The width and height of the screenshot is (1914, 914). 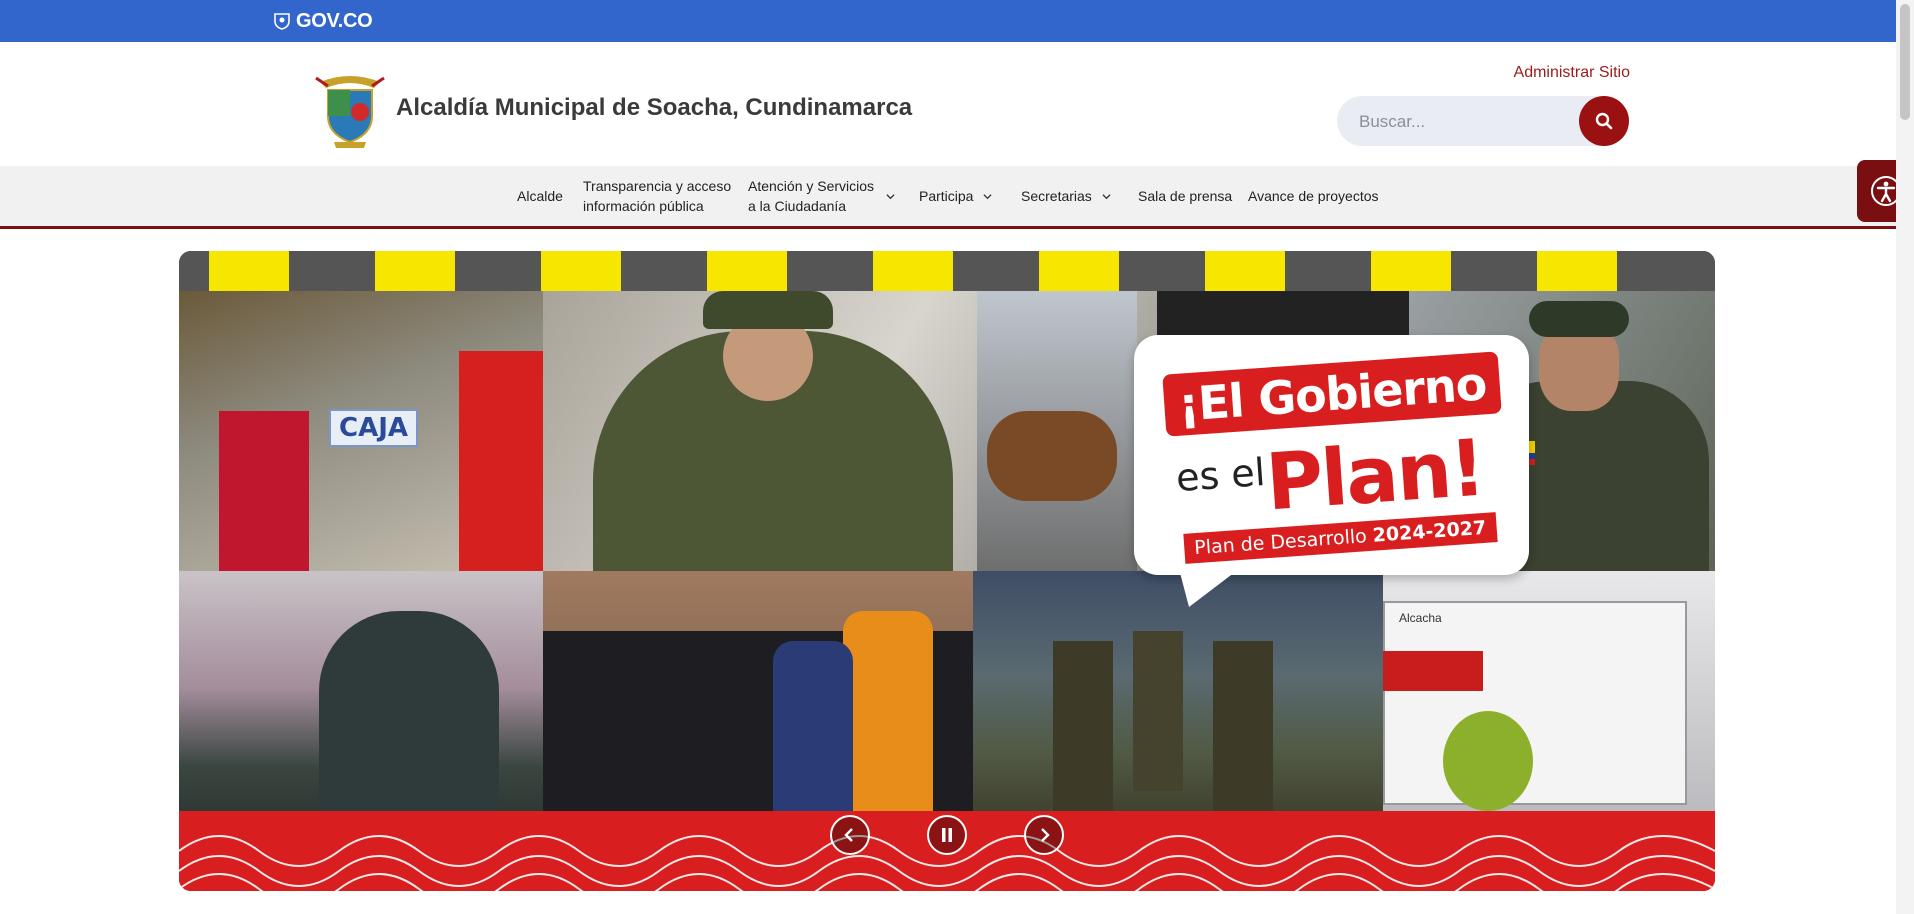 What do you see at coordinates (1579, 319) in the screenshot?
I see `beret` at bounding box center [1579, 319].